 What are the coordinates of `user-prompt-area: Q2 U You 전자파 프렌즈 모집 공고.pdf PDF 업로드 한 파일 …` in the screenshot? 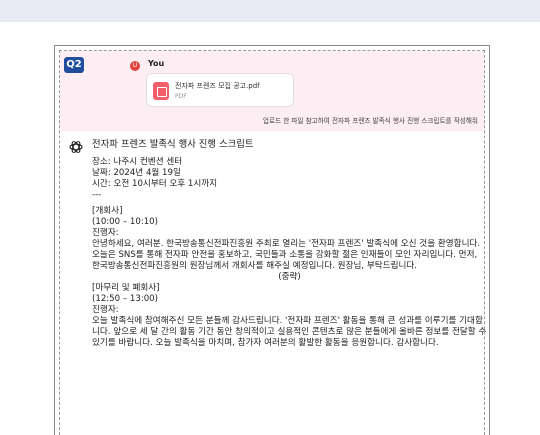 It's located at (272, 91).